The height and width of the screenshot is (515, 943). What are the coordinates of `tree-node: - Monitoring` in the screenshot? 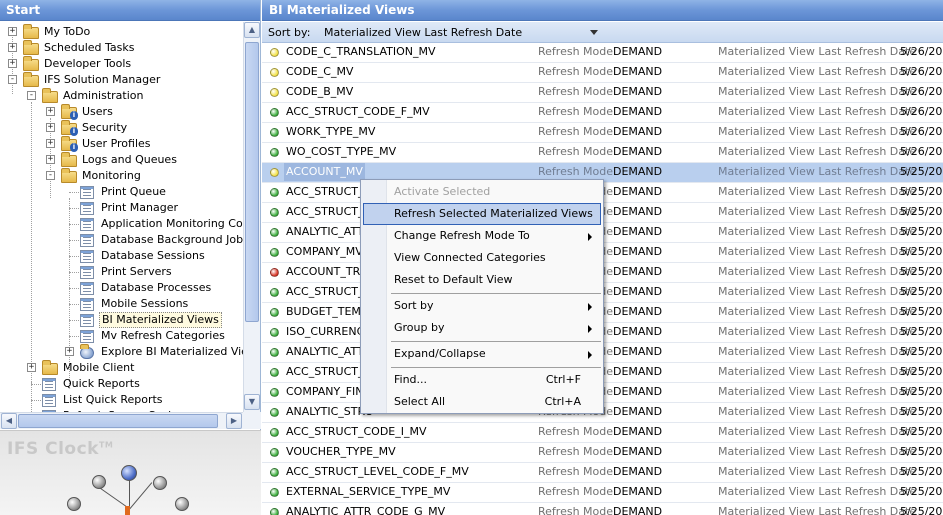 It's located at (121, 176).